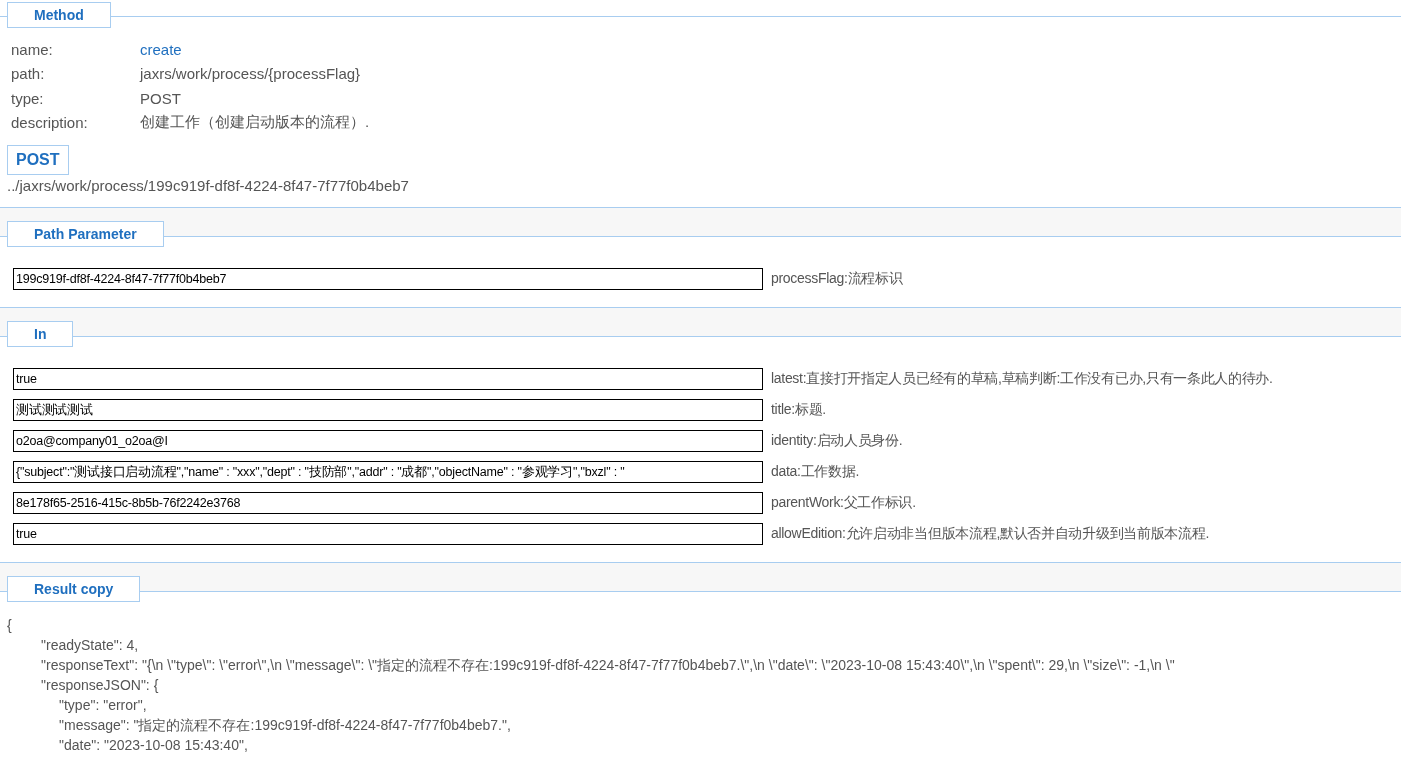  What do you see at coordinates (28, 98) in the screenshot?
I see `field-label: type:` at bounding box center [28, 98].